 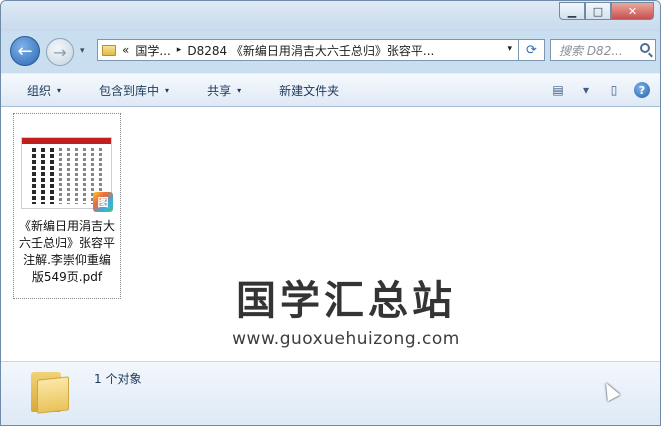 I want to click on address-dropdown: ▾, so click(x=509, y=49).